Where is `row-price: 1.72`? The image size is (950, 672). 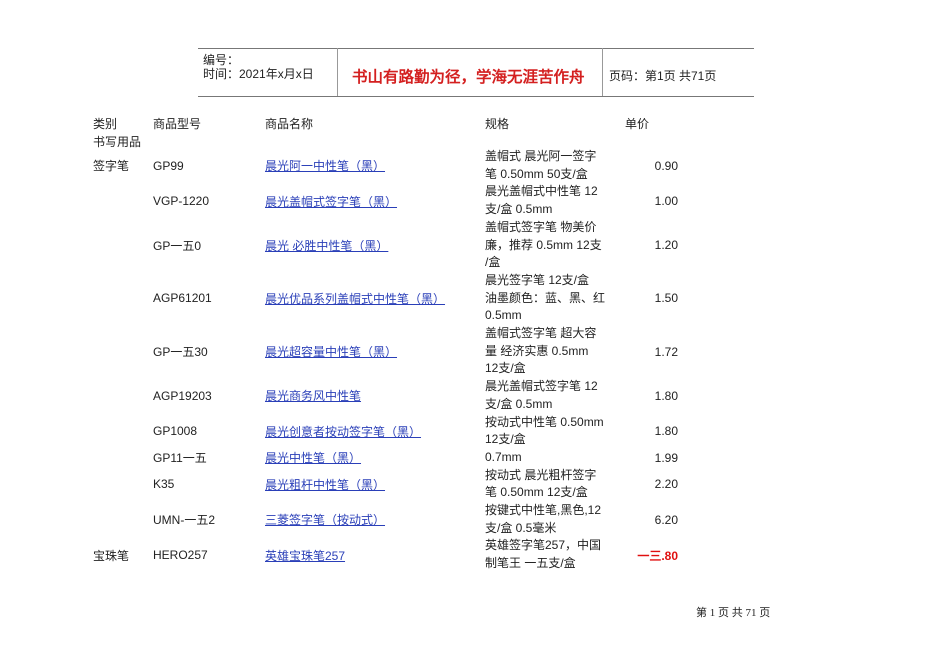 row-price: 1.72 is located at coordinates (666, 351).